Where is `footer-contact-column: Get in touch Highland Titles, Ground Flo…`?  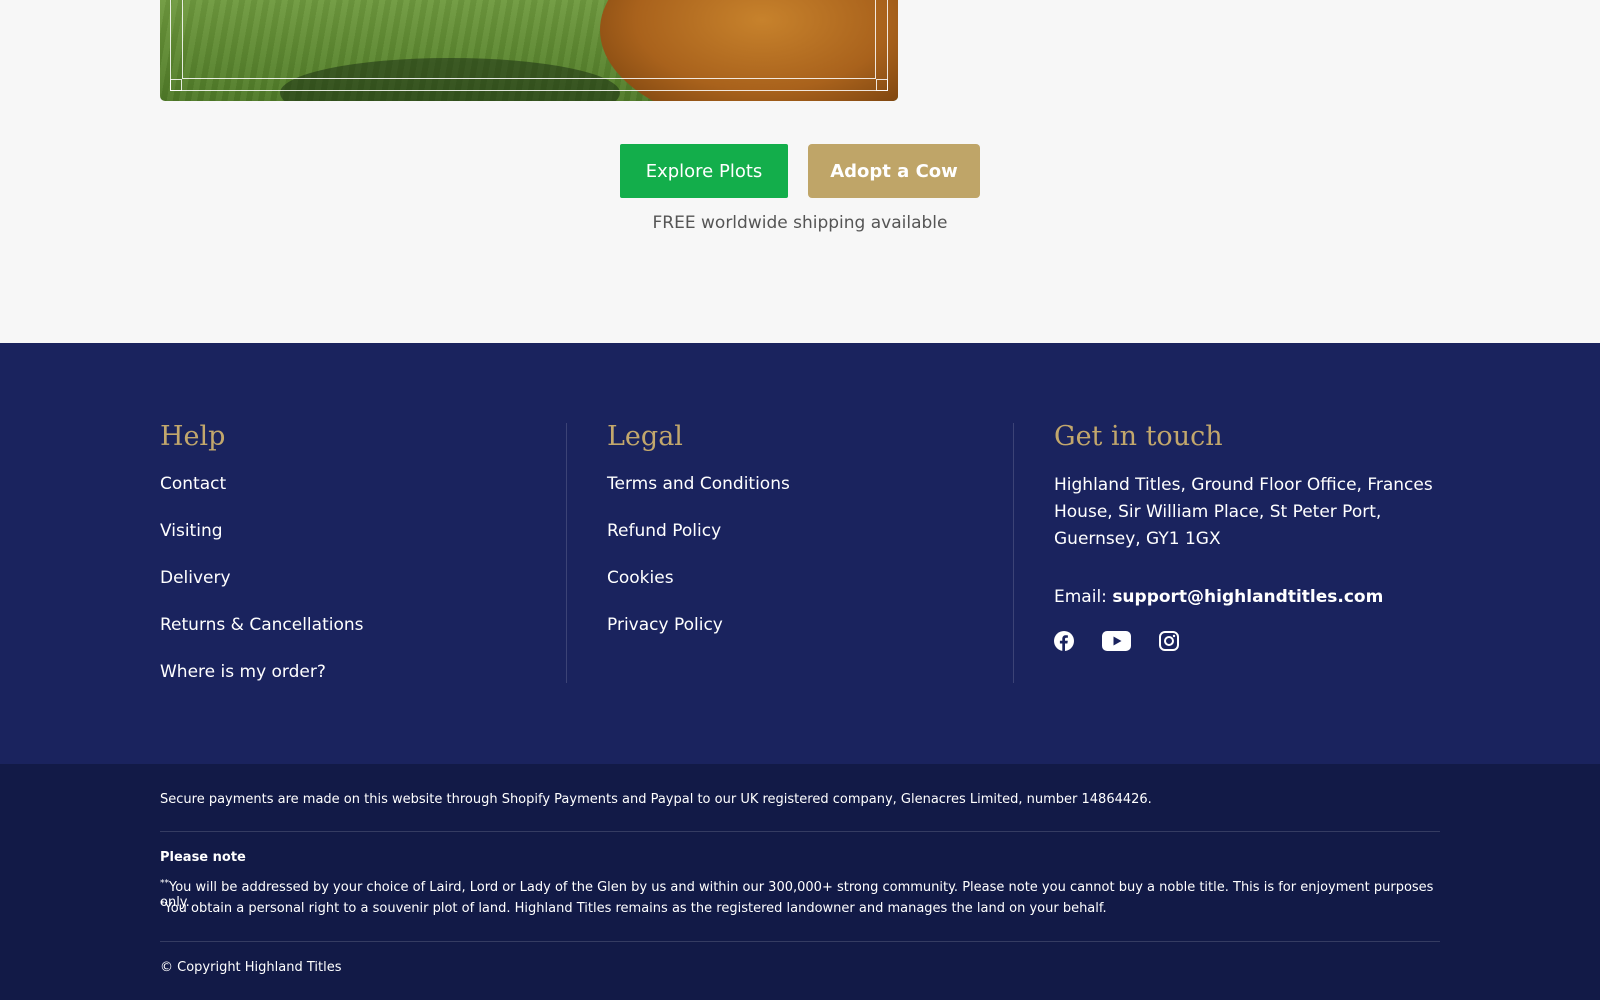
footer-contact-column: Get in touch Highland Titles, Ground Flo… is located at coordinates (1254, 537).